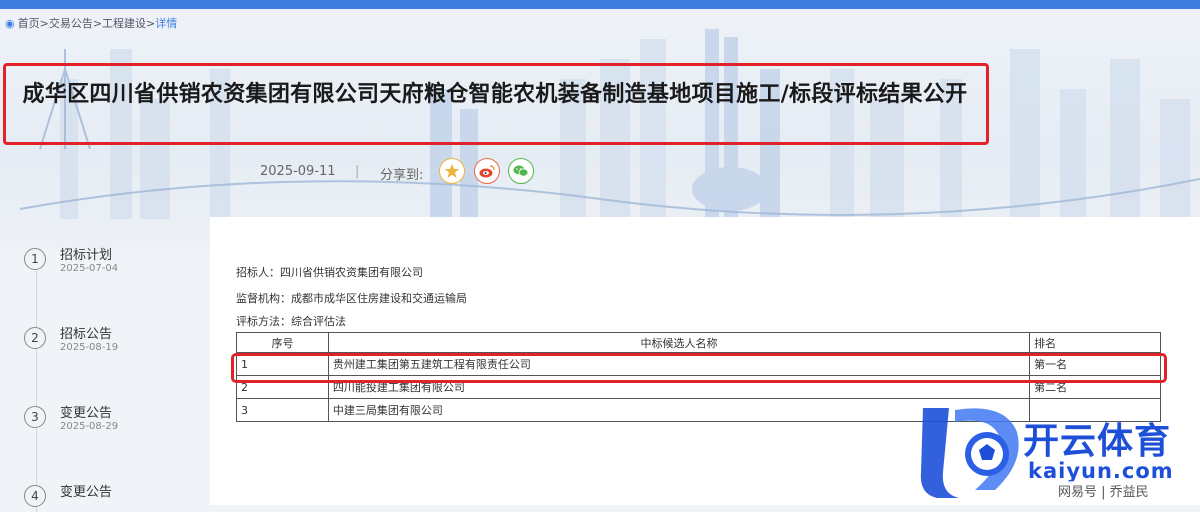  Describe the element at coordinates (329, 272) in the screenshot. I see `tenderer-line: 招标人：四川省供销农资集团有限公司` at that location.